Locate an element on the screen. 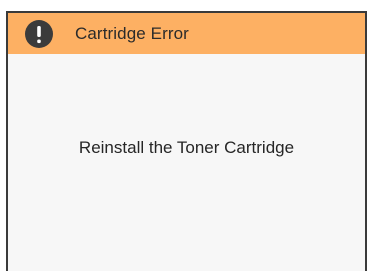  error-message: Reinstall the Toner Cartridge is located at coordinates (186, 147).